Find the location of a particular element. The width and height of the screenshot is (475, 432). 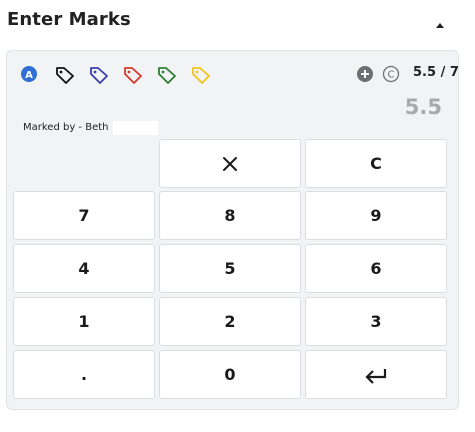

key-label: 1 is located at coordinates (84, 321).